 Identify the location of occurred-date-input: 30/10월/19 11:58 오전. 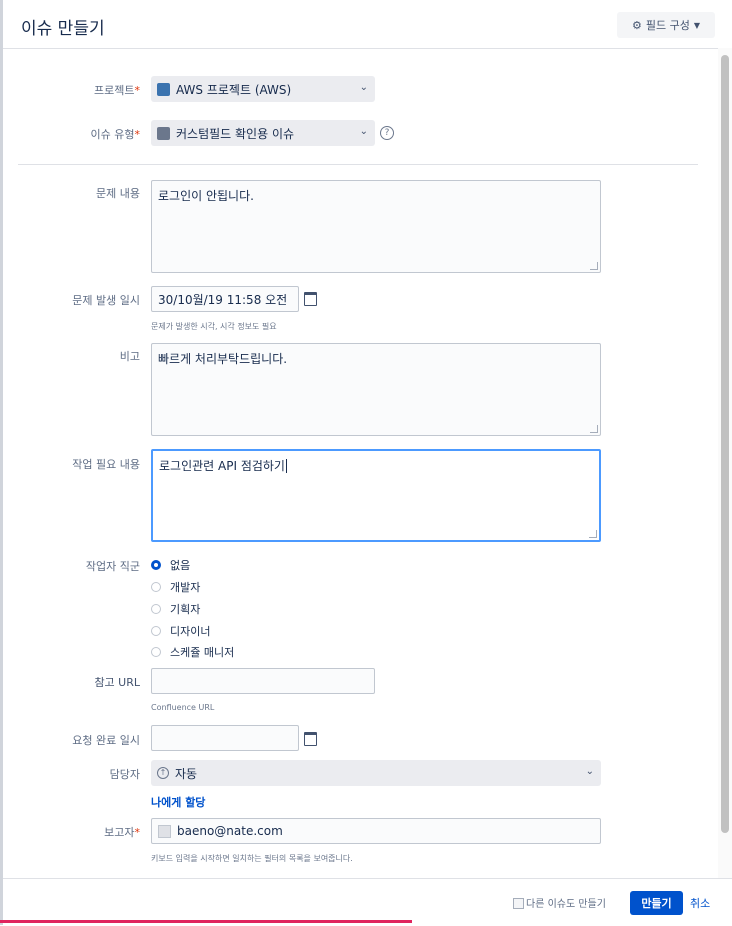
(225, 299).